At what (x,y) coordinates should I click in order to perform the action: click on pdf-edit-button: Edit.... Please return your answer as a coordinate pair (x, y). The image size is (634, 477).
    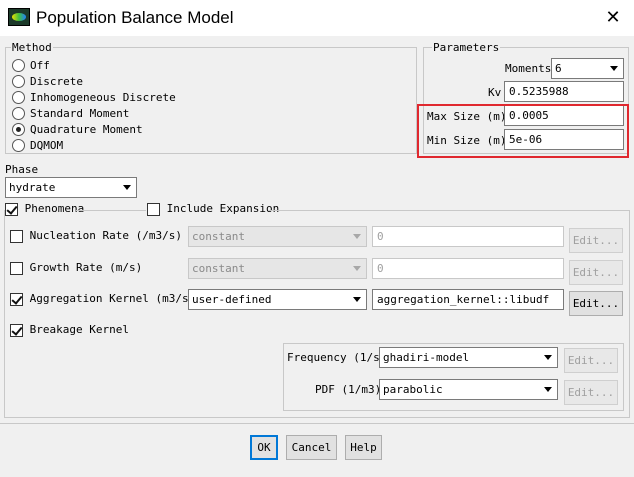
    Looking at the image, I should click on (591, 392).